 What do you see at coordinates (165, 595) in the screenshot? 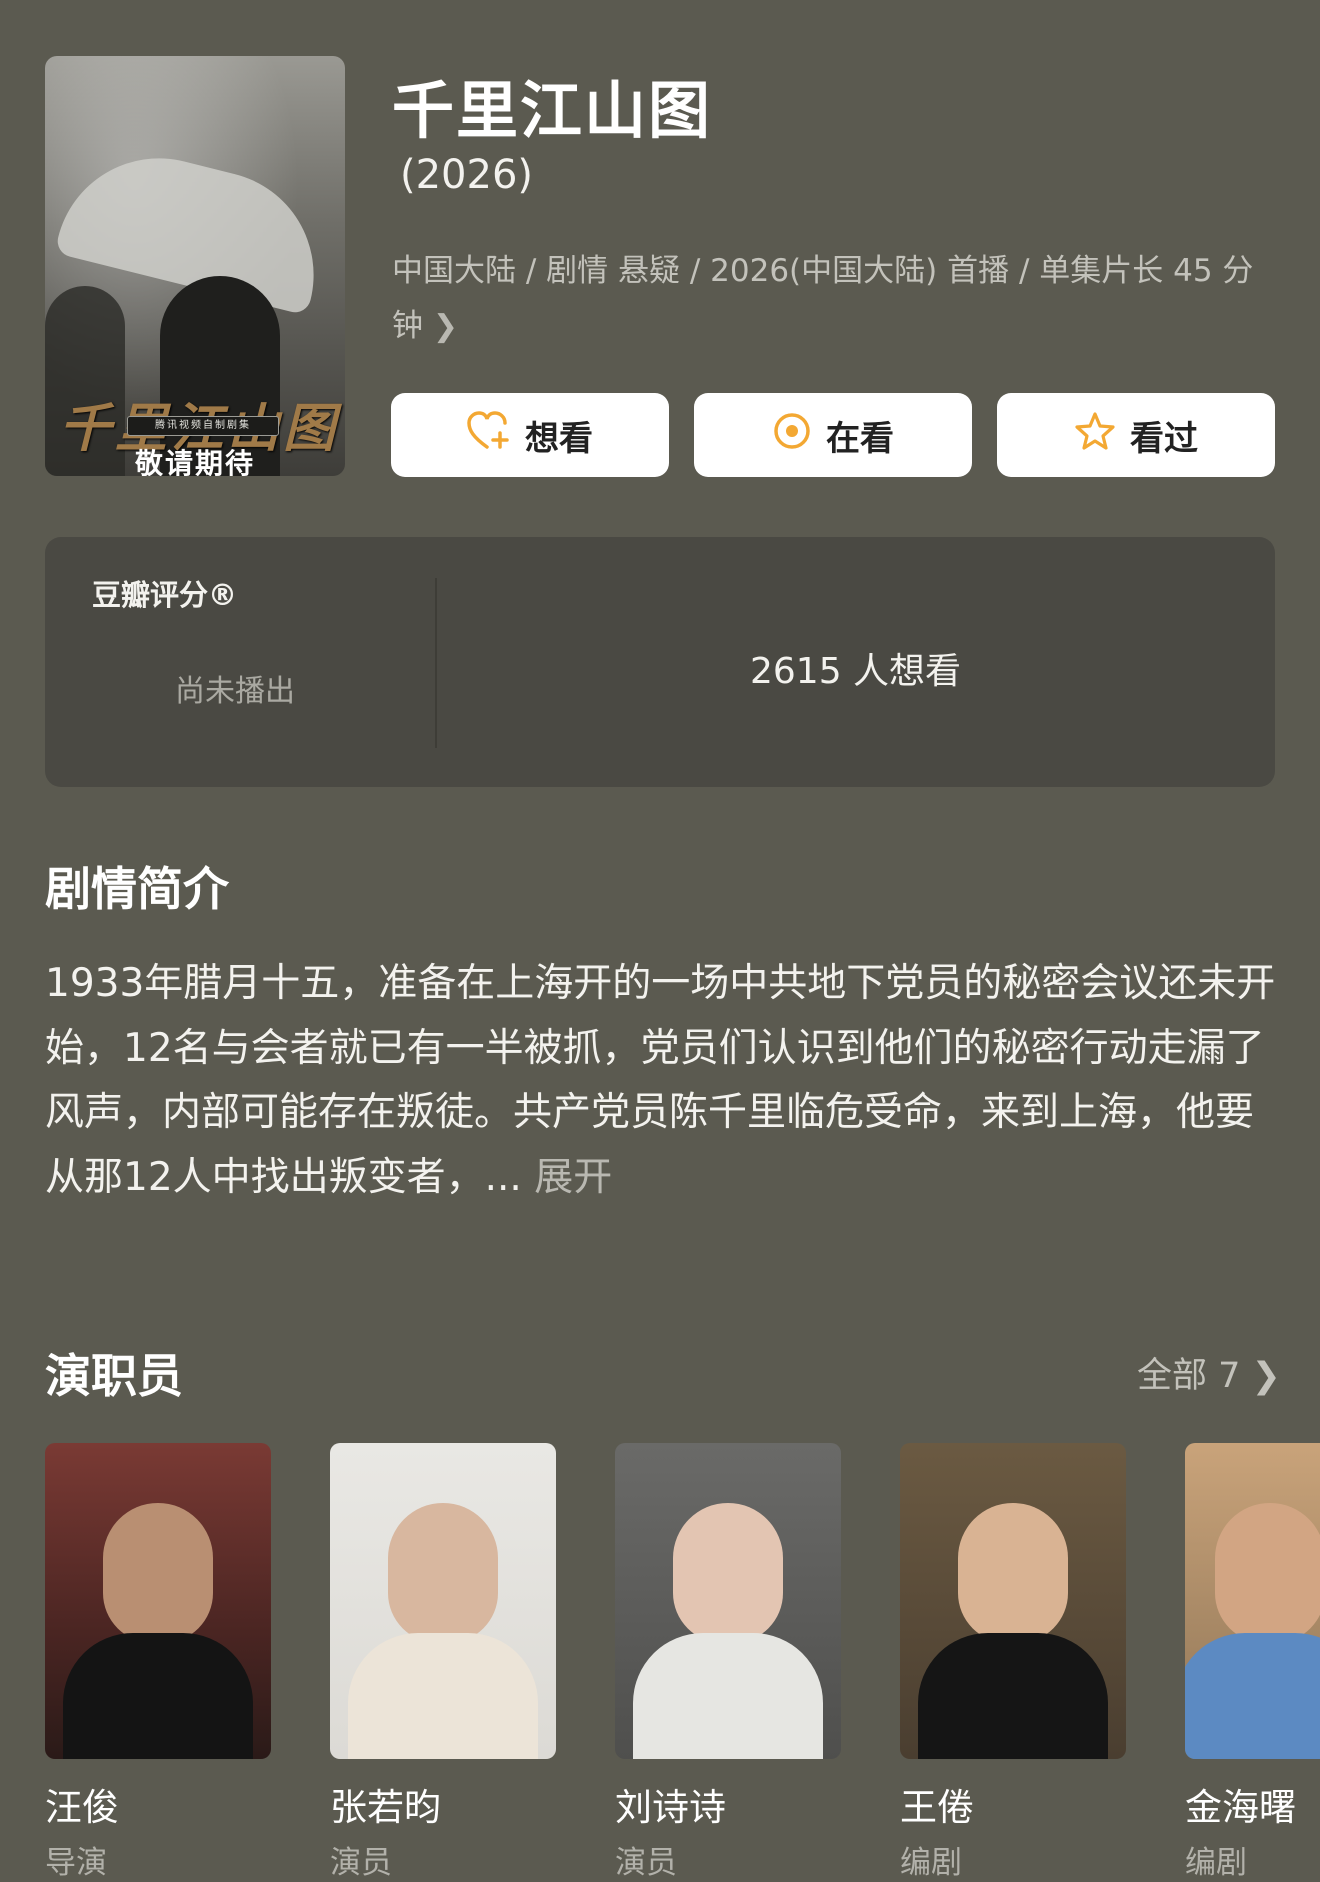
I see `douban-rating-label: 豆瓣评分®` at bounding box center [165, 595].